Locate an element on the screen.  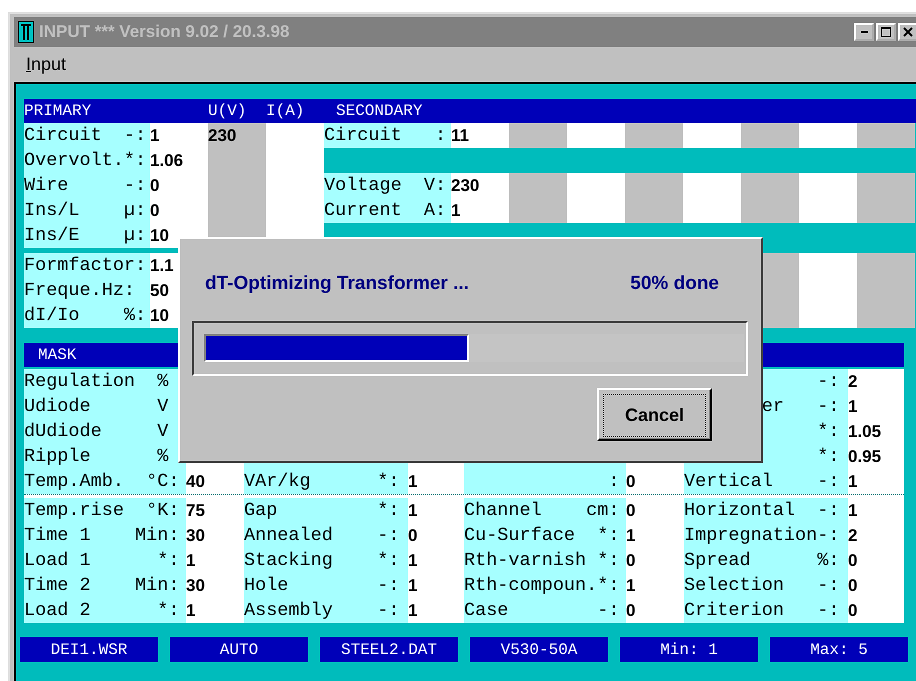
field-label: Wire -: is located at coordinates (87, 185).